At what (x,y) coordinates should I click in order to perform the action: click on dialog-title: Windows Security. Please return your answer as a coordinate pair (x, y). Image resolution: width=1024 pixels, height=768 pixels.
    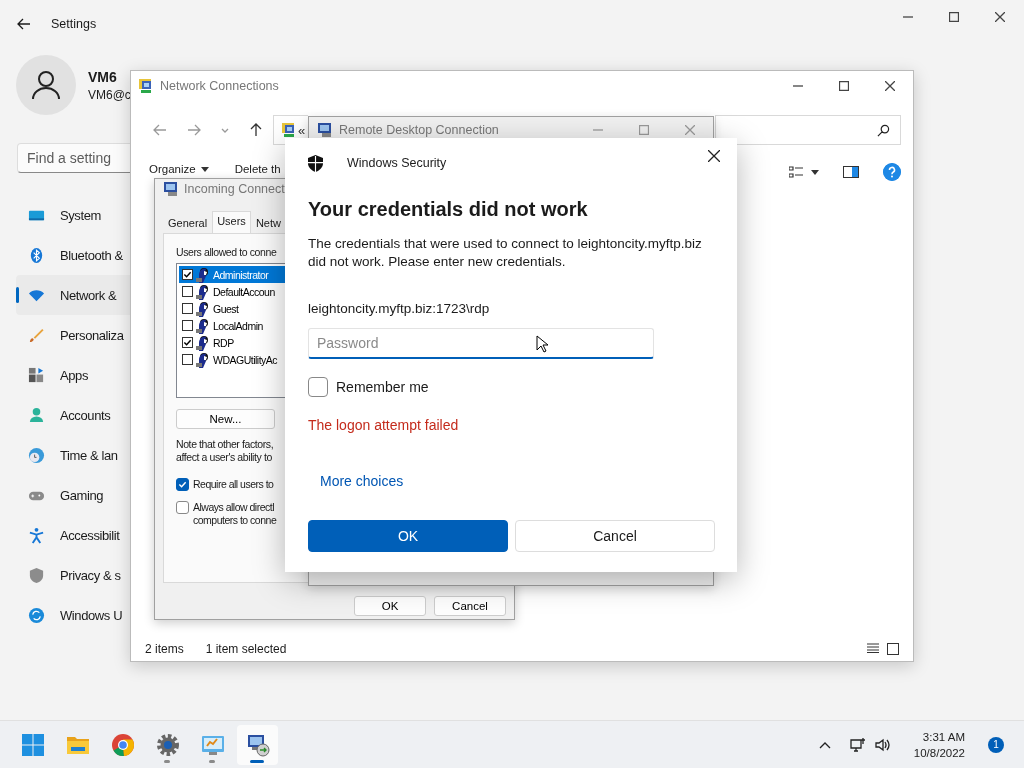
    Looking at the image, I should click on (397, 163).